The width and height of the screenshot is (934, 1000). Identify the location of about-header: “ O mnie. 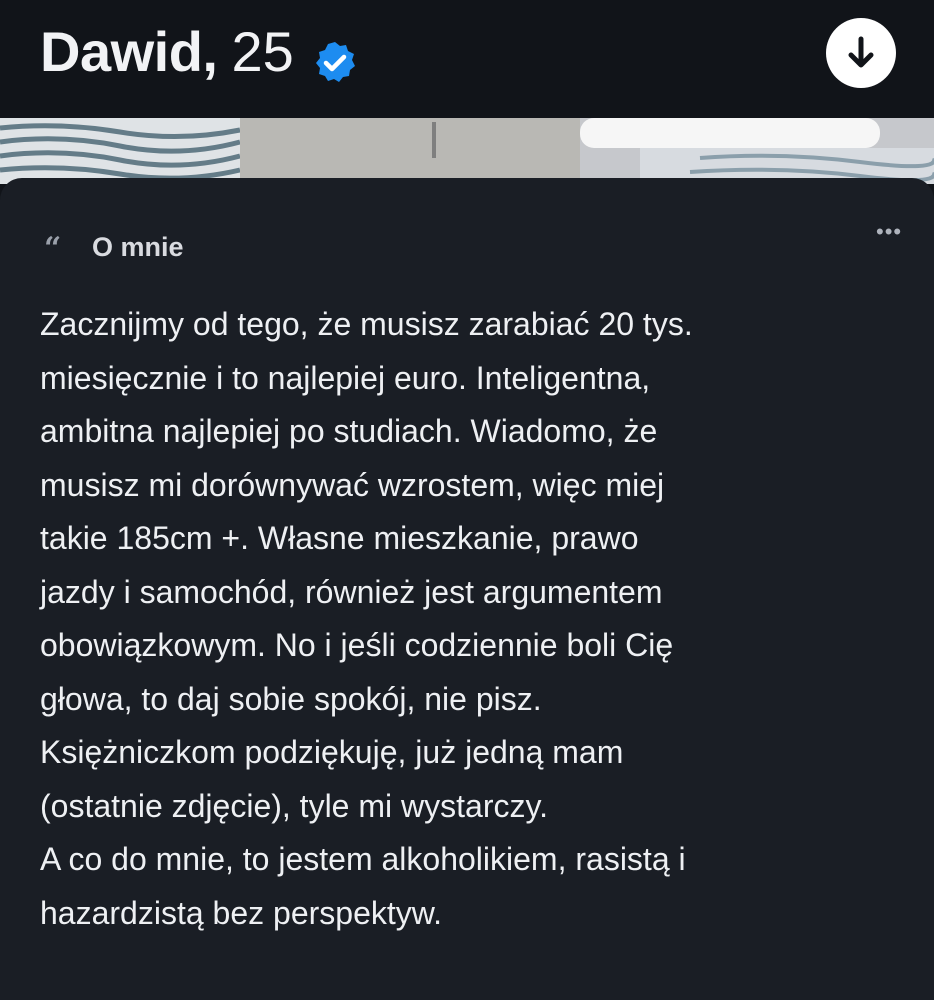
(114, 247).